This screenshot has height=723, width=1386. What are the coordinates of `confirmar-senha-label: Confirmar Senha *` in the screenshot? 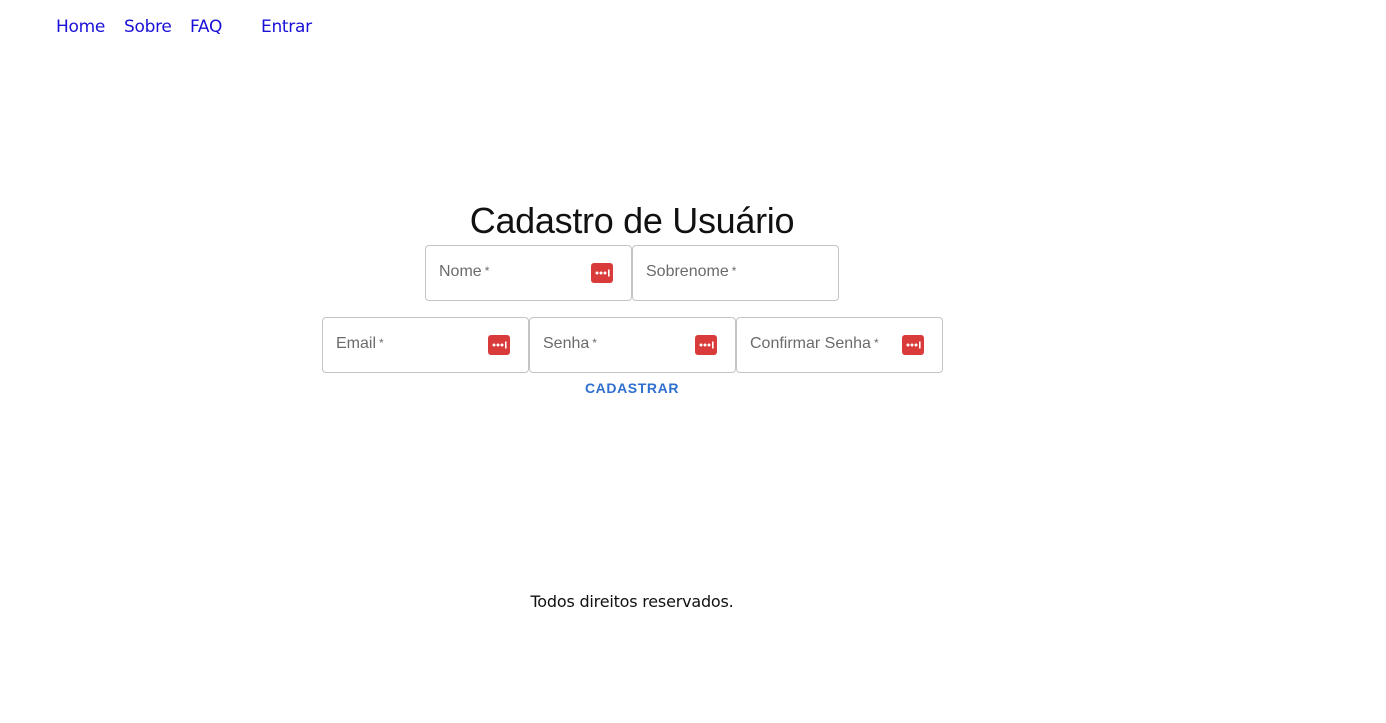 It's located at (814, 343).